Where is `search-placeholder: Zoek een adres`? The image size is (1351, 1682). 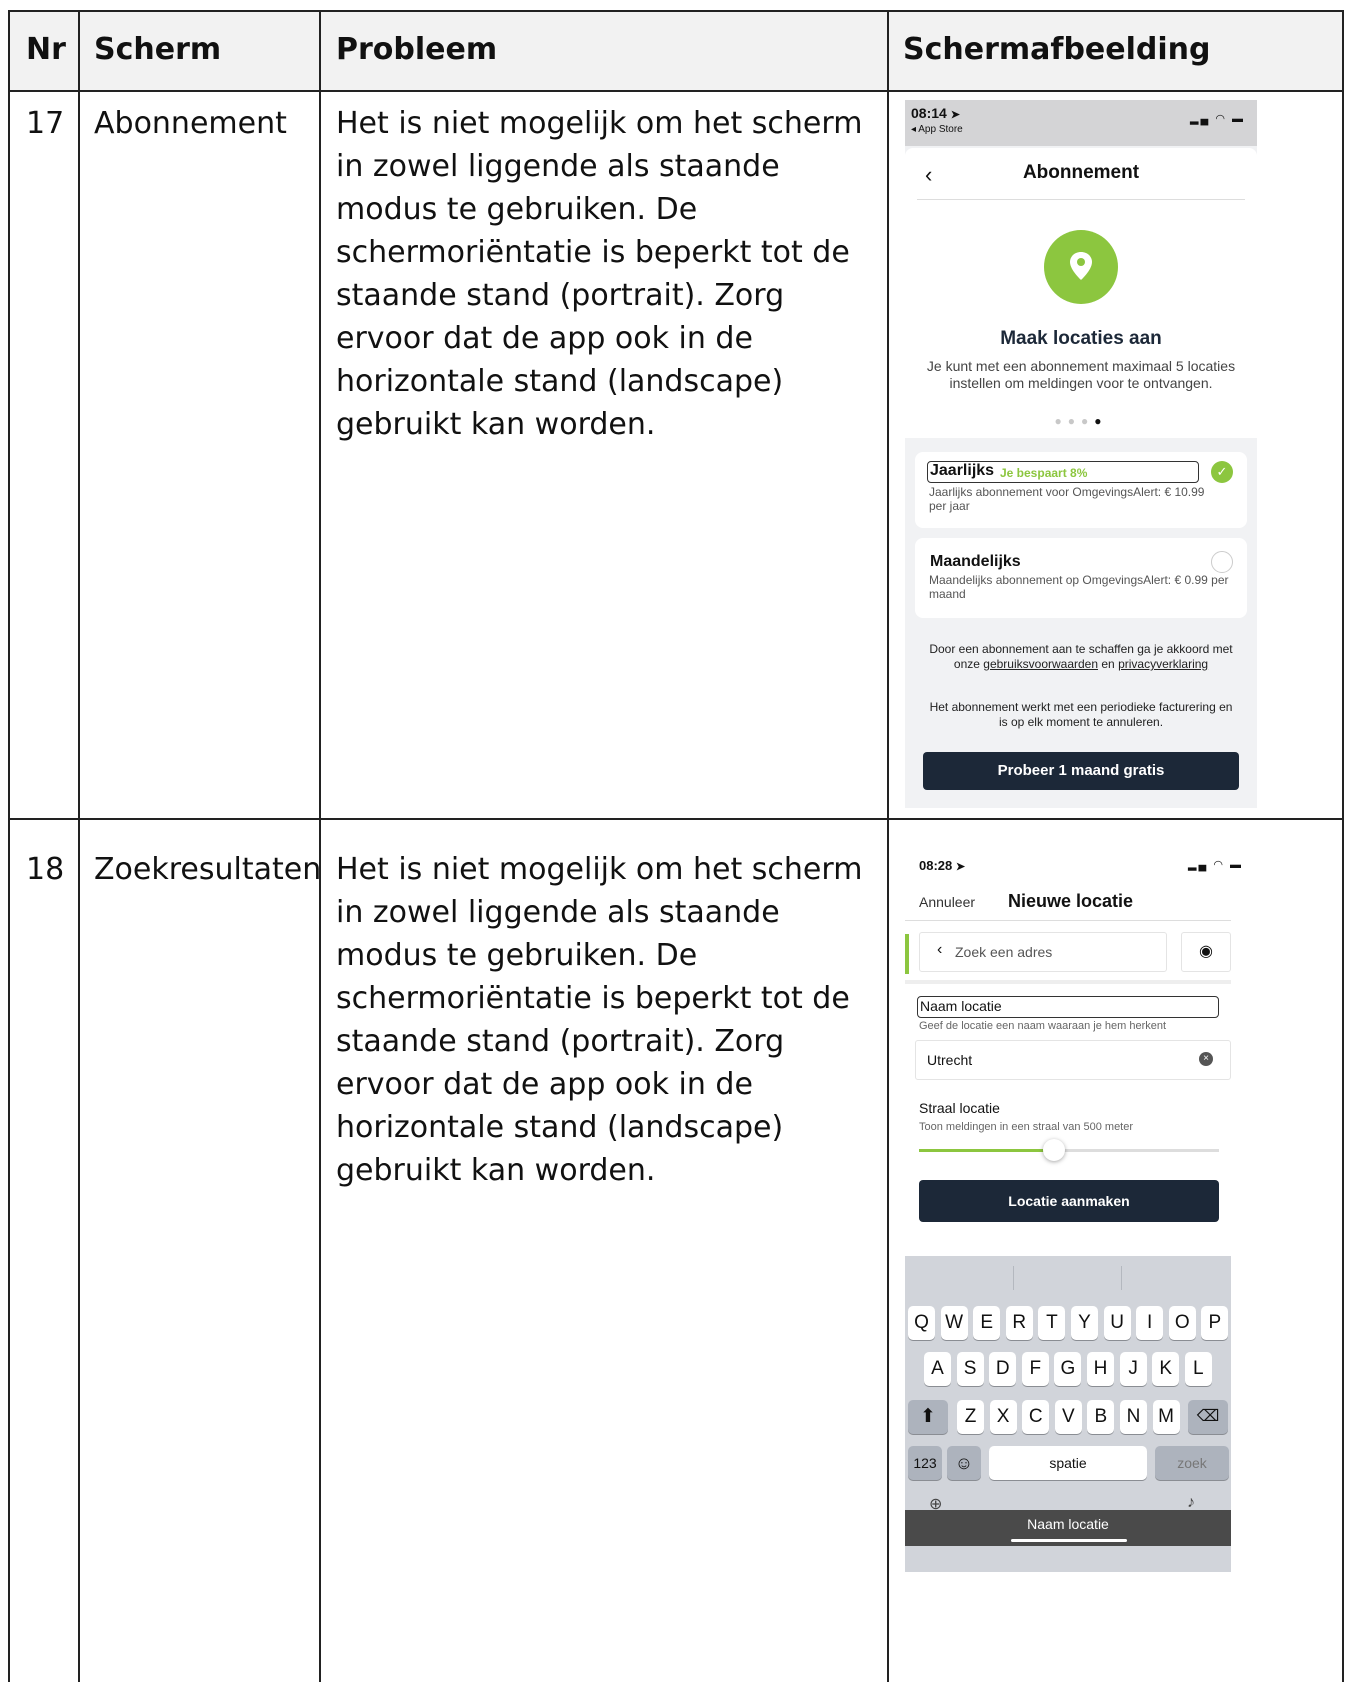
search-placeholder: Zoek een adres is located at coordinates (1004, 952).